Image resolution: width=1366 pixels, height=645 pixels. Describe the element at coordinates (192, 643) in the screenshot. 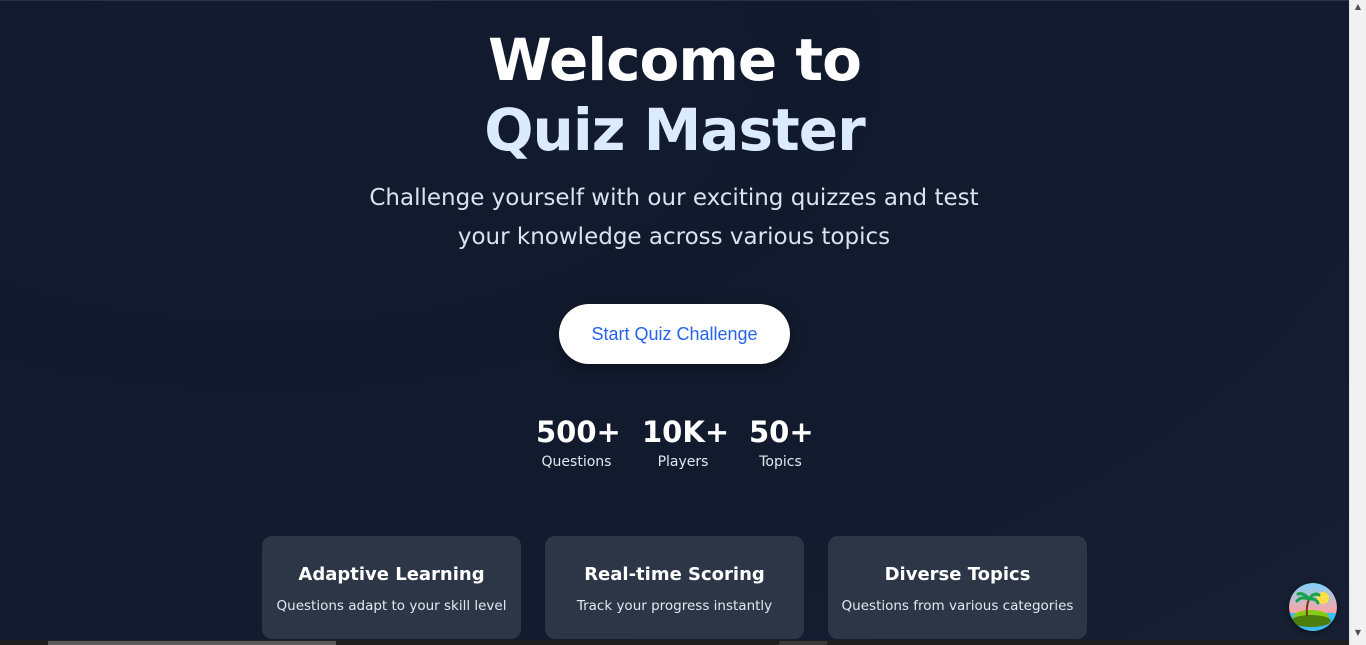

I see `horizontal-scrollbar-thumb` at that location.